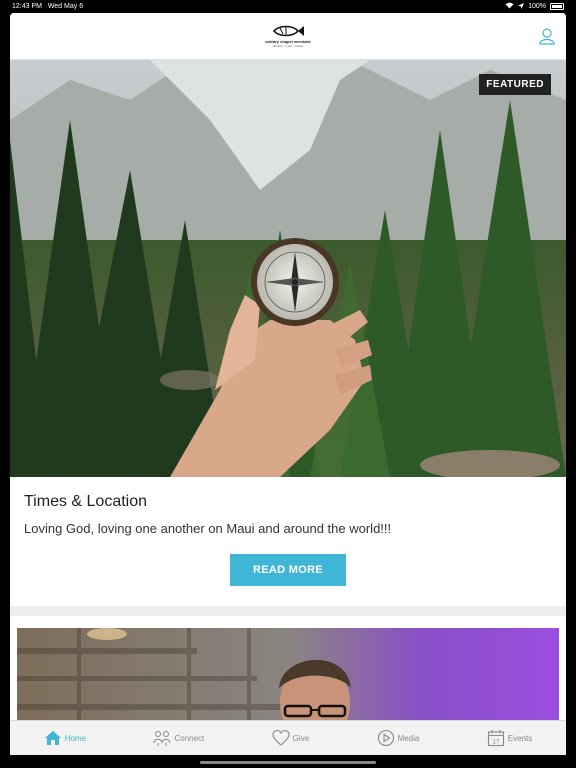  I want to click on featured-badge: FEATURED, so click(515, 84).